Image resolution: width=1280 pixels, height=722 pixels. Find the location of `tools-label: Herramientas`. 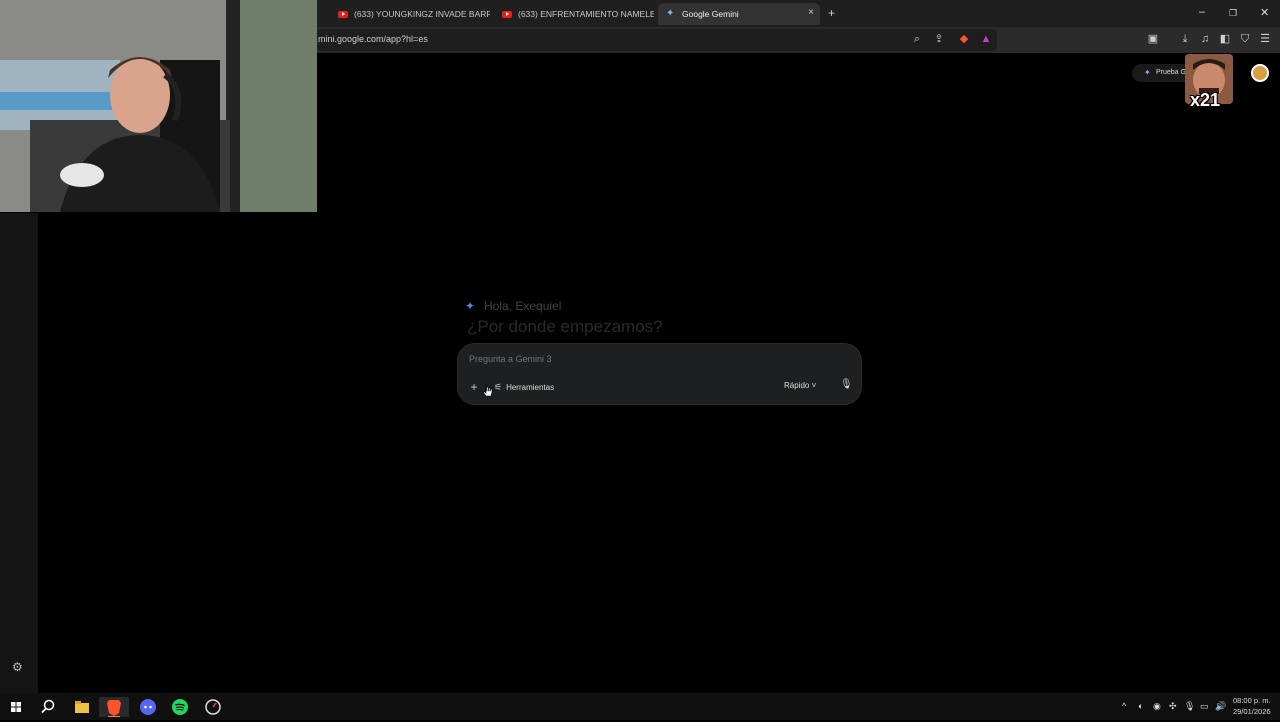

tools-label: Herramientas is located at coordinates (530, 387).